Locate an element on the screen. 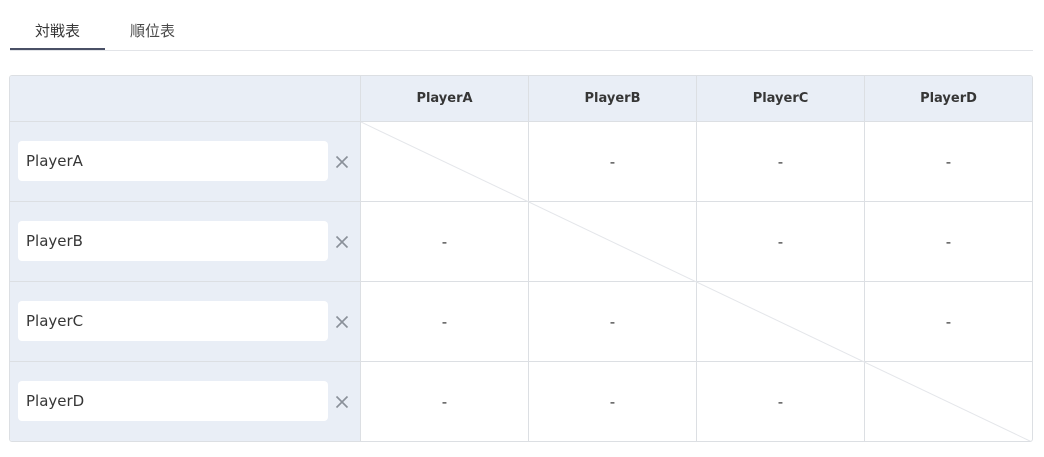  table-corner is located at coordinates (185, 99).